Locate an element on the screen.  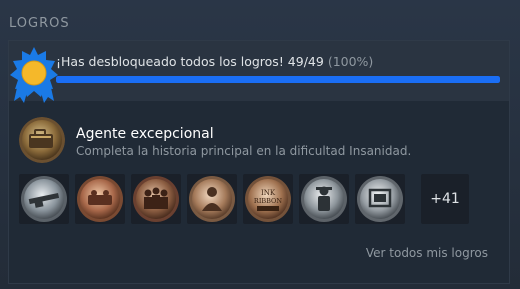
group-figures-medal-icon is located at coordinates (156, 199).